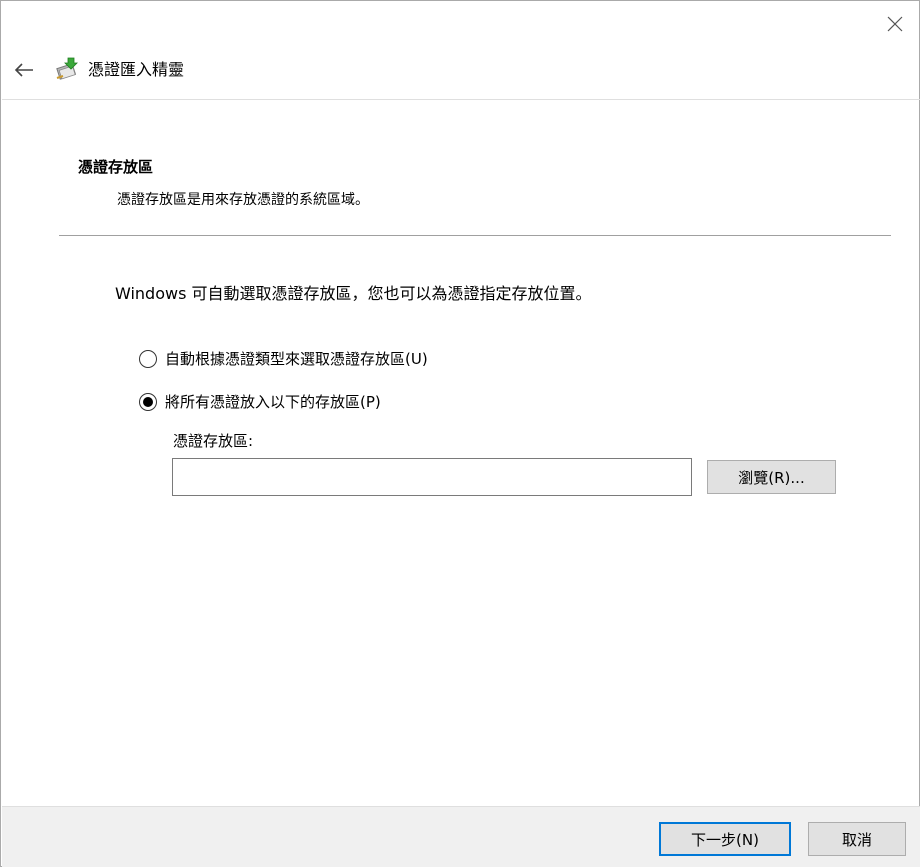 The height and width of the screenshot is (867, 920). I want to click on radio-auto-select-store: 自動根據憑證類型來選取憑證存放區(U), so click(283, 358).